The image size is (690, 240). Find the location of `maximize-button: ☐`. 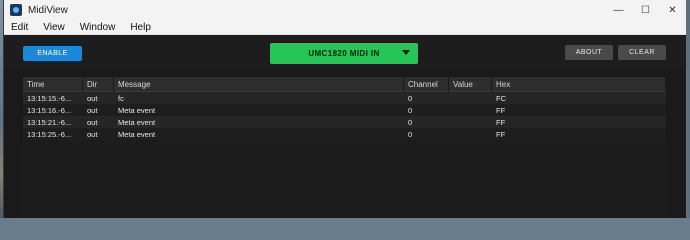

maximize-button: ☐ is located at coordinates (645, 10).